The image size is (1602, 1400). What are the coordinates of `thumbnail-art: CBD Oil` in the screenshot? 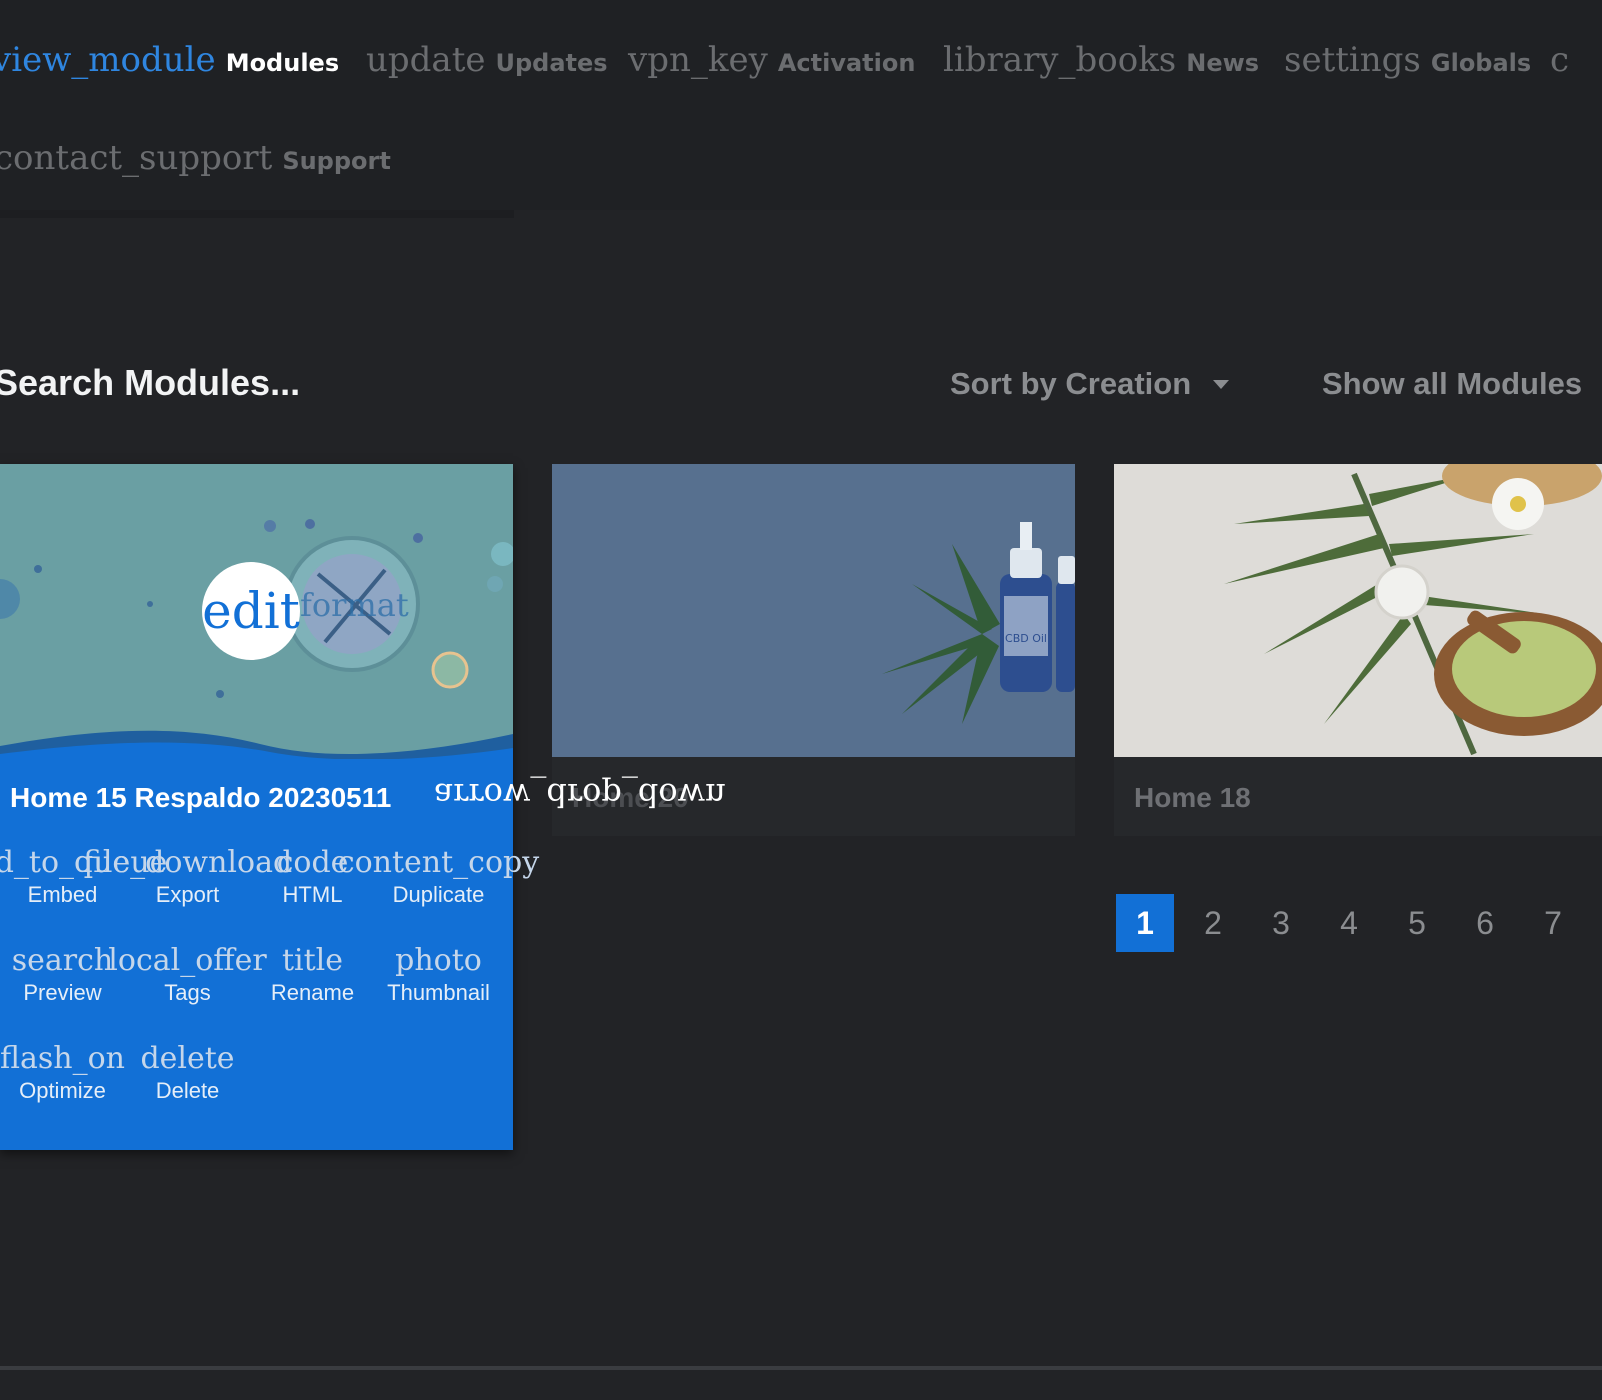 It's located at (978, 623).